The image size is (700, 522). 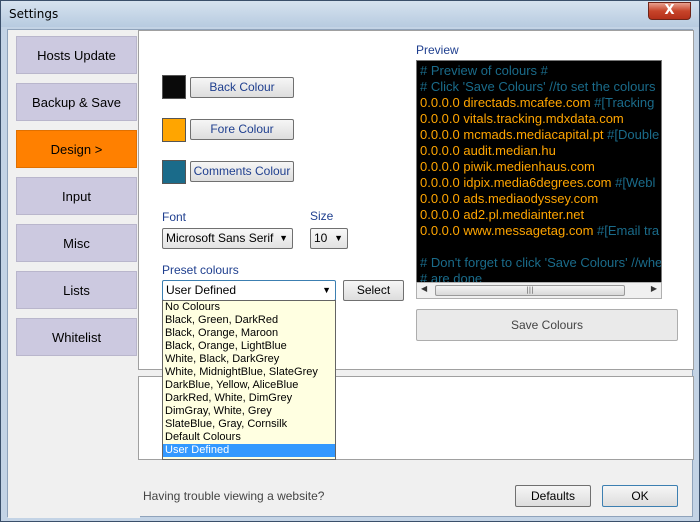 I want to click on preview-host-text: 0.0.0.0 vitals.tracking.mdxdata.com, so click(x=522, y=118).